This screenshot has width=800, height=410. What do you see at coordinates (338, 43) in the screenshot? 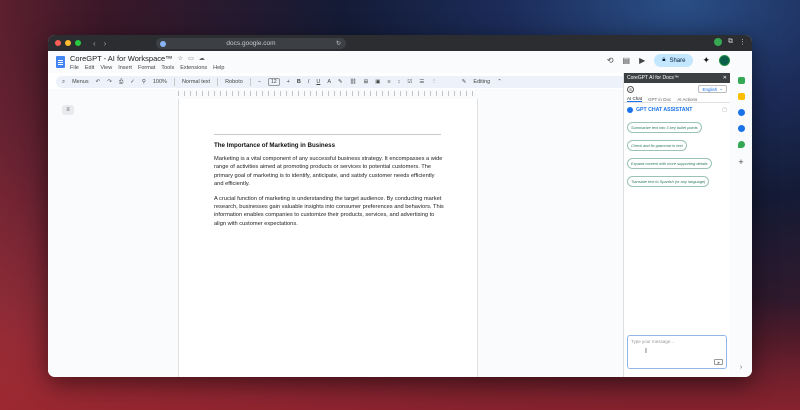
I see `reload-icon: ↻` at bounding box center [338, 43].